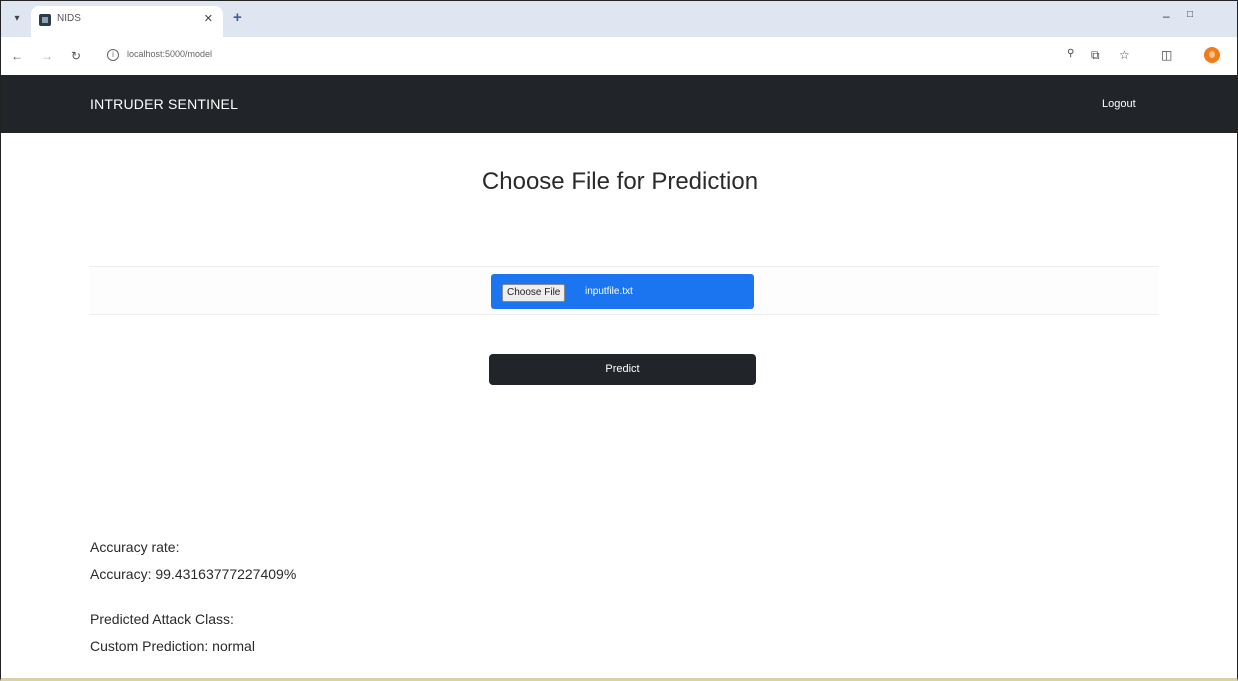  I want to click on info-icon: i, so click(113, 55).